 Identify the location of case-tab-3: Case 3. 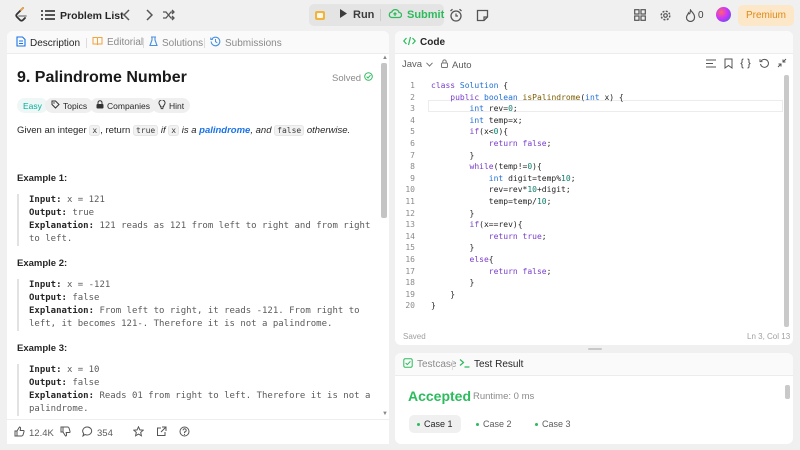
(553, 424).